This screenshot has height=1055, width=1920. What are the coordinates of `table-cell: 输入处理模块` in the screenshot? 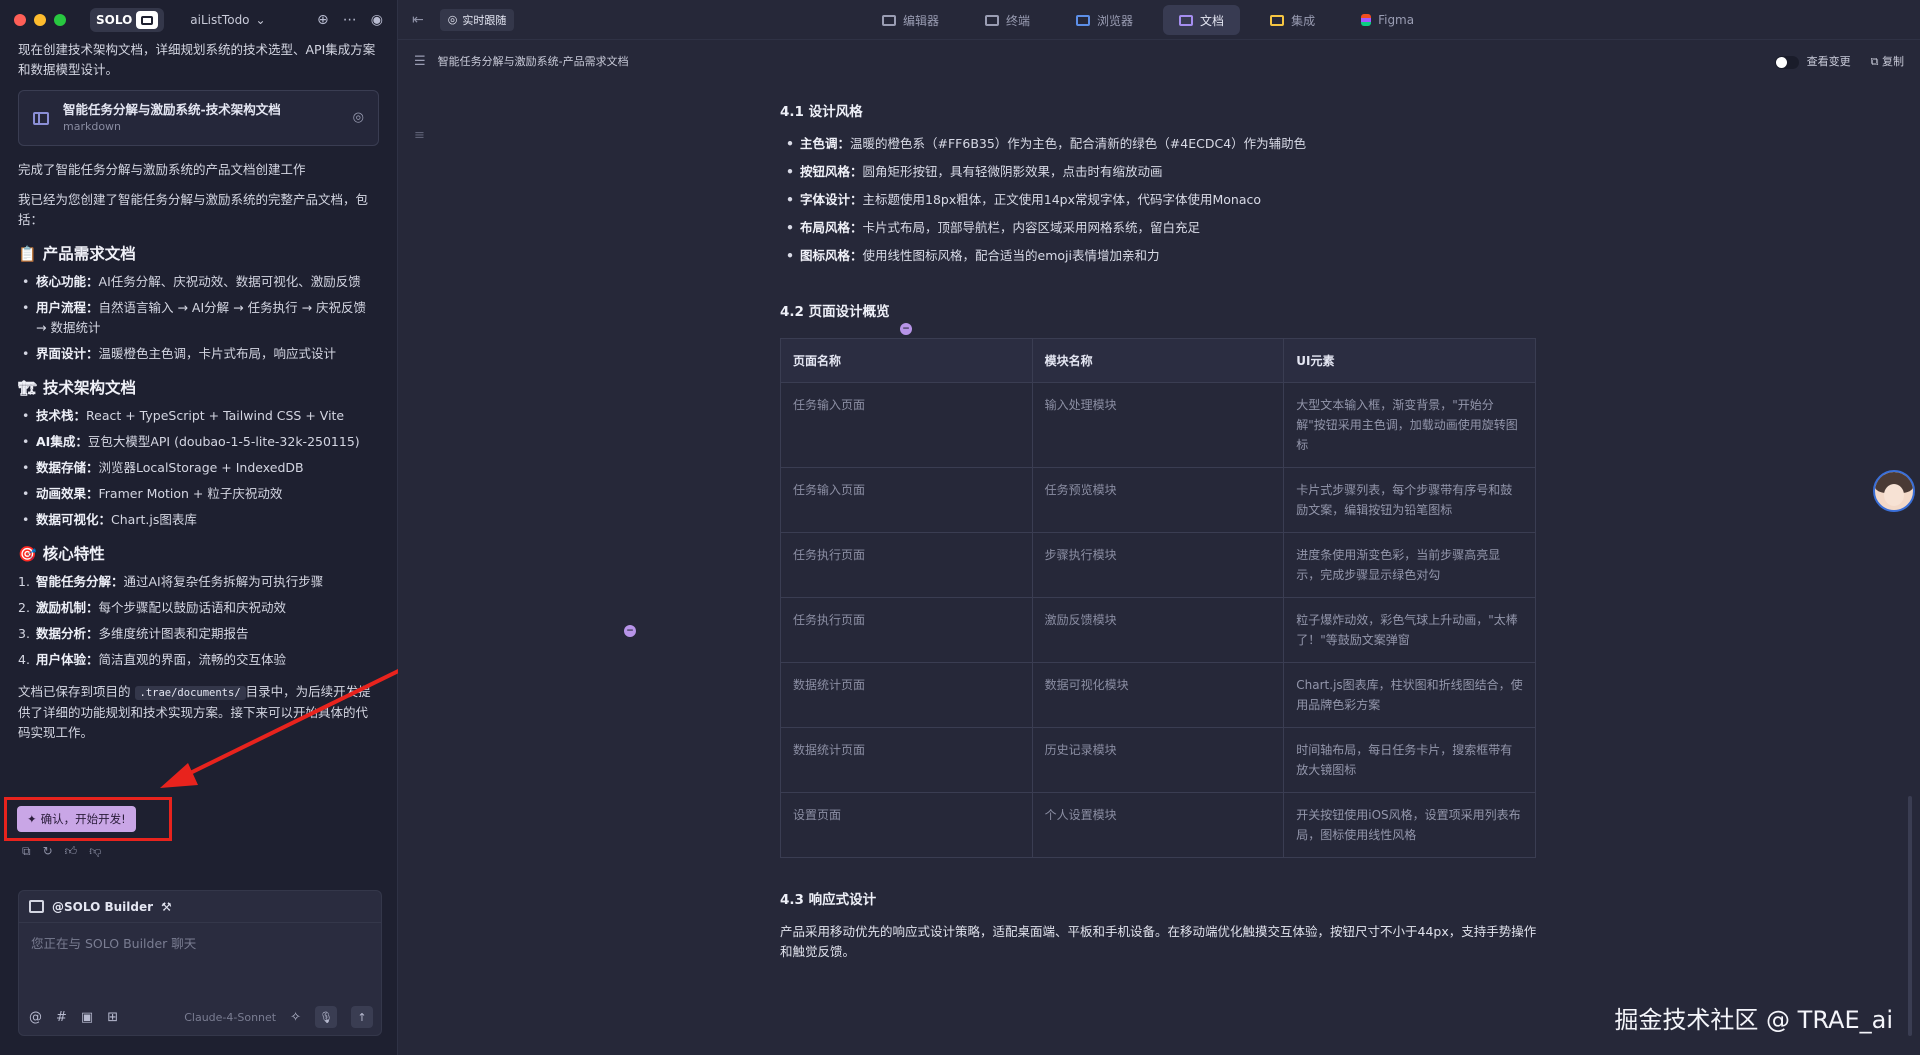 It's located at (1158, 425).